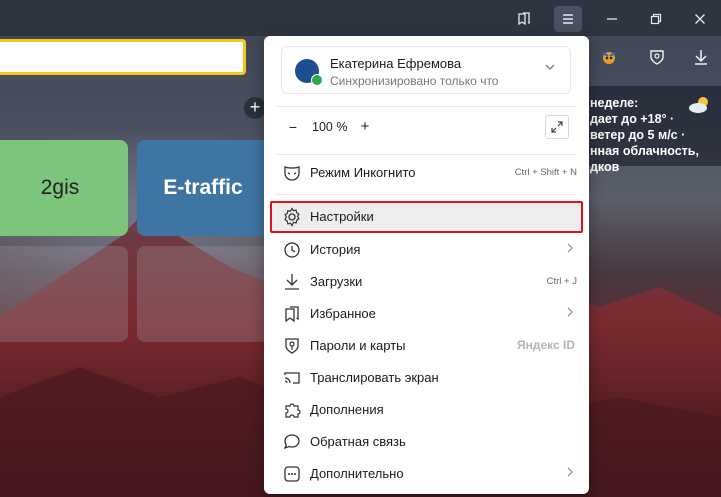  Describe the element at coordinates (426, 173) in the screenshot. I see `menu-item-incognito: Режим Инкогнито Ctrl + Shift + N` at that location.